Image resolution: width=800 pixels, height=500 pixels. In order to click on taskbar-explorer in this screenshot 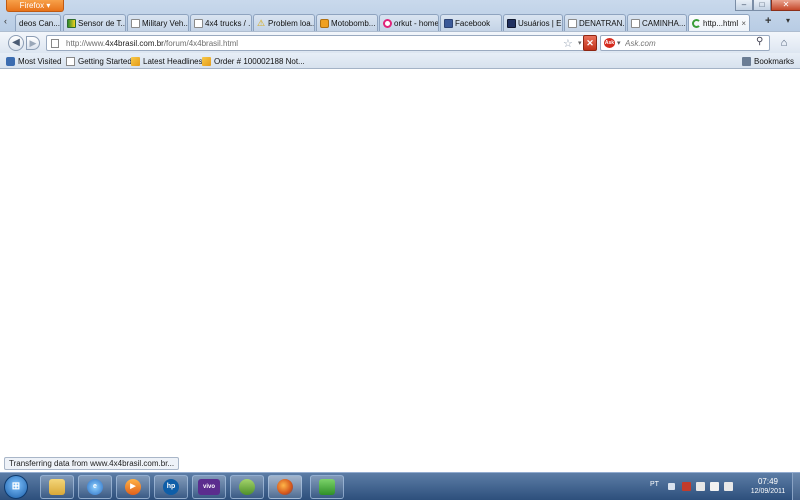, I will do `click(57, 487)`.